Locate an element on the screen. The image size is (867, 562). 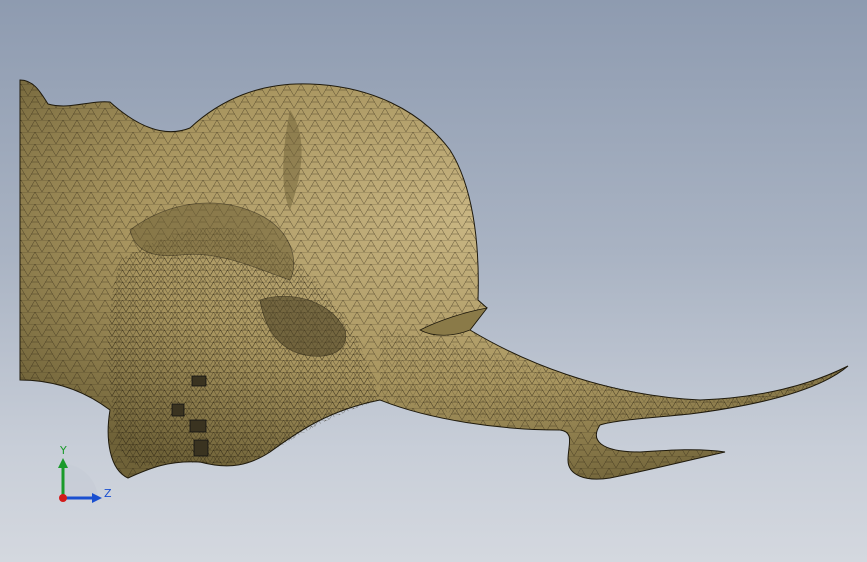
y-axis-label: Y is located at coordinates (63, 450).